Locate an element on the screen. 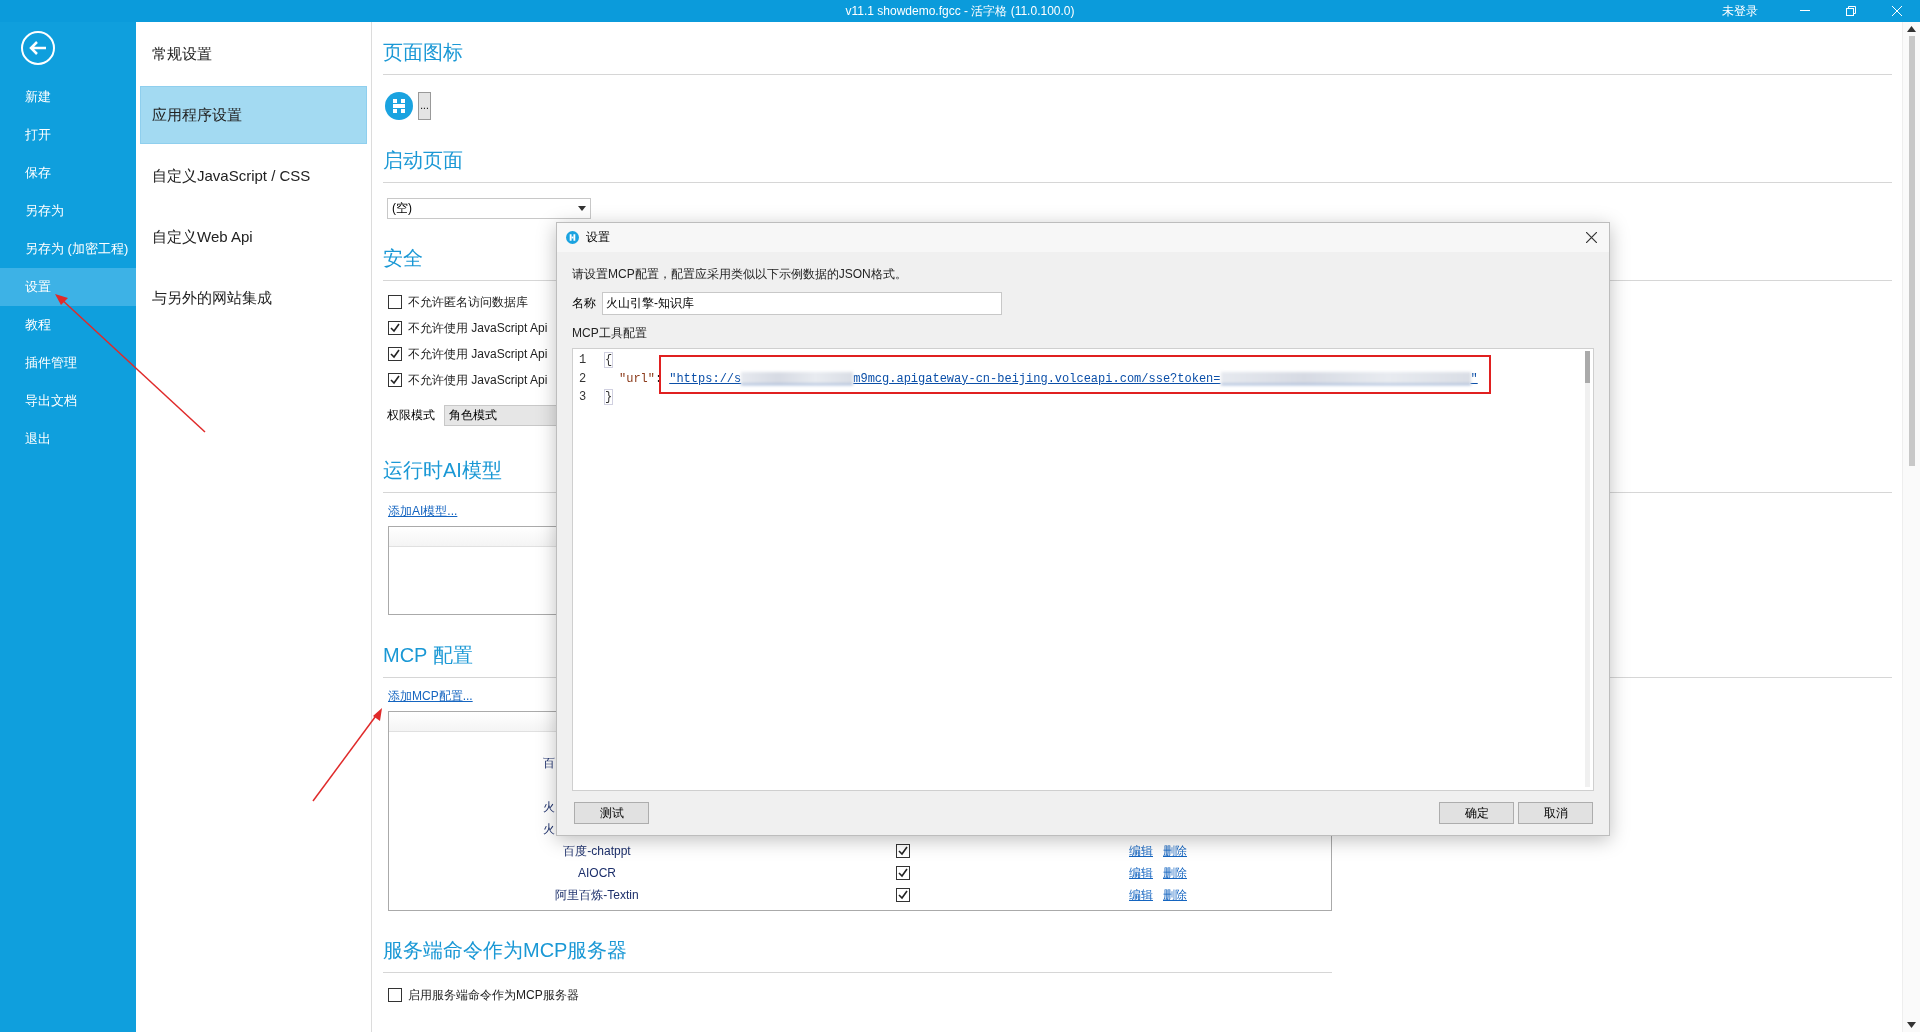 The height and width of the screenshot is (1032, 1920). table-cell: 百度-chatppt is located at coordinates (597, 851).